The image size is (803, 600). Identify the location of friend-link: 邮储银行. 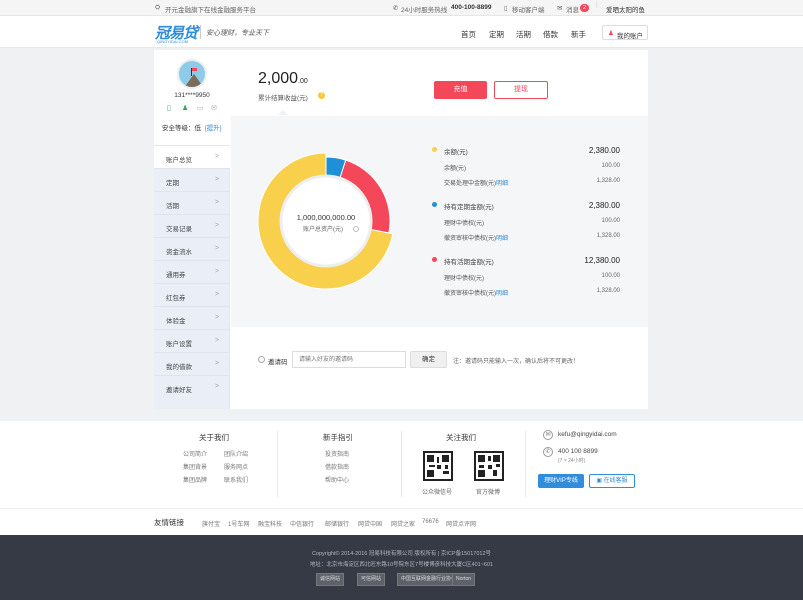
(337, 523).